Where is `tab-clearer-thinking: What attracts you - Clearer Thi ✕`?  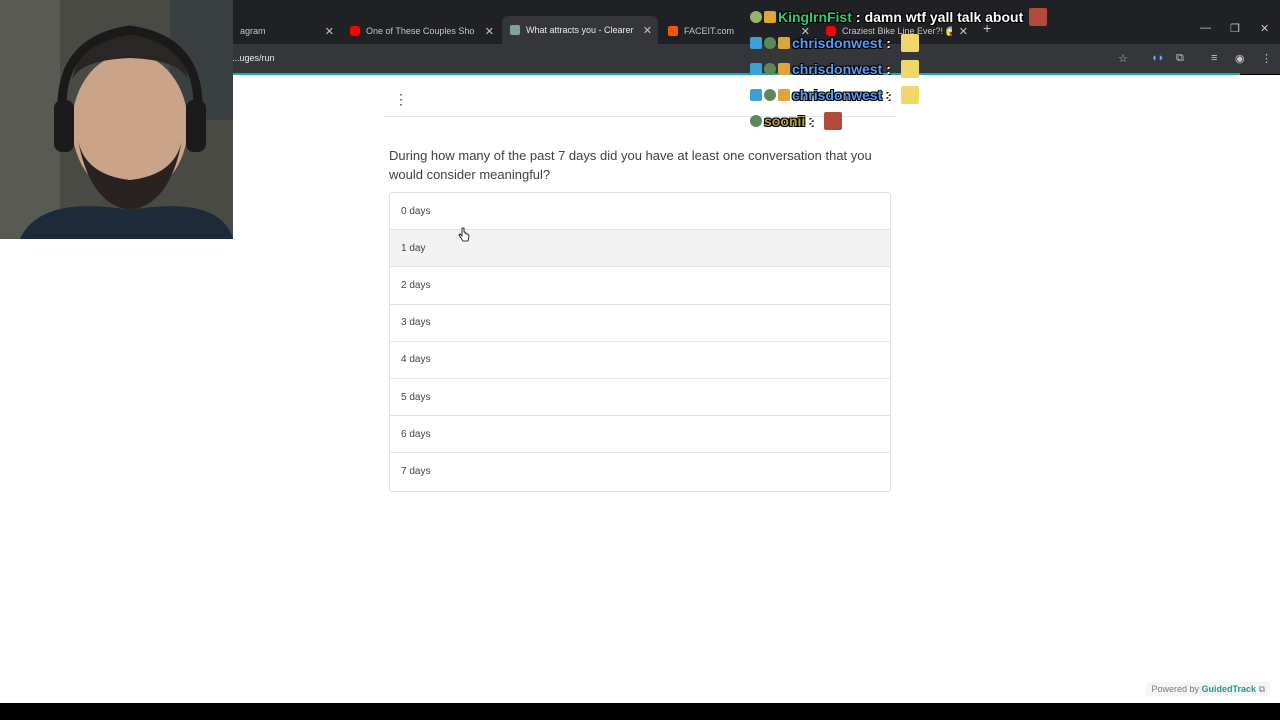 tab-clearer-thinking: What attracts you - Clearer Thi ✕ is located at coordinates (580, 30).